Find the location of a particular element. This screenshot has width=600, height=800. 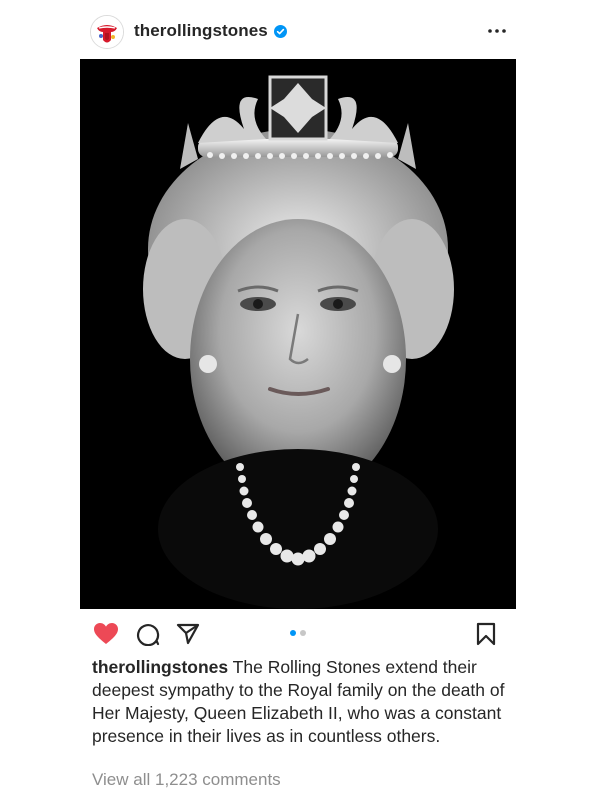

post-actions is located at coordinates (298, 634).